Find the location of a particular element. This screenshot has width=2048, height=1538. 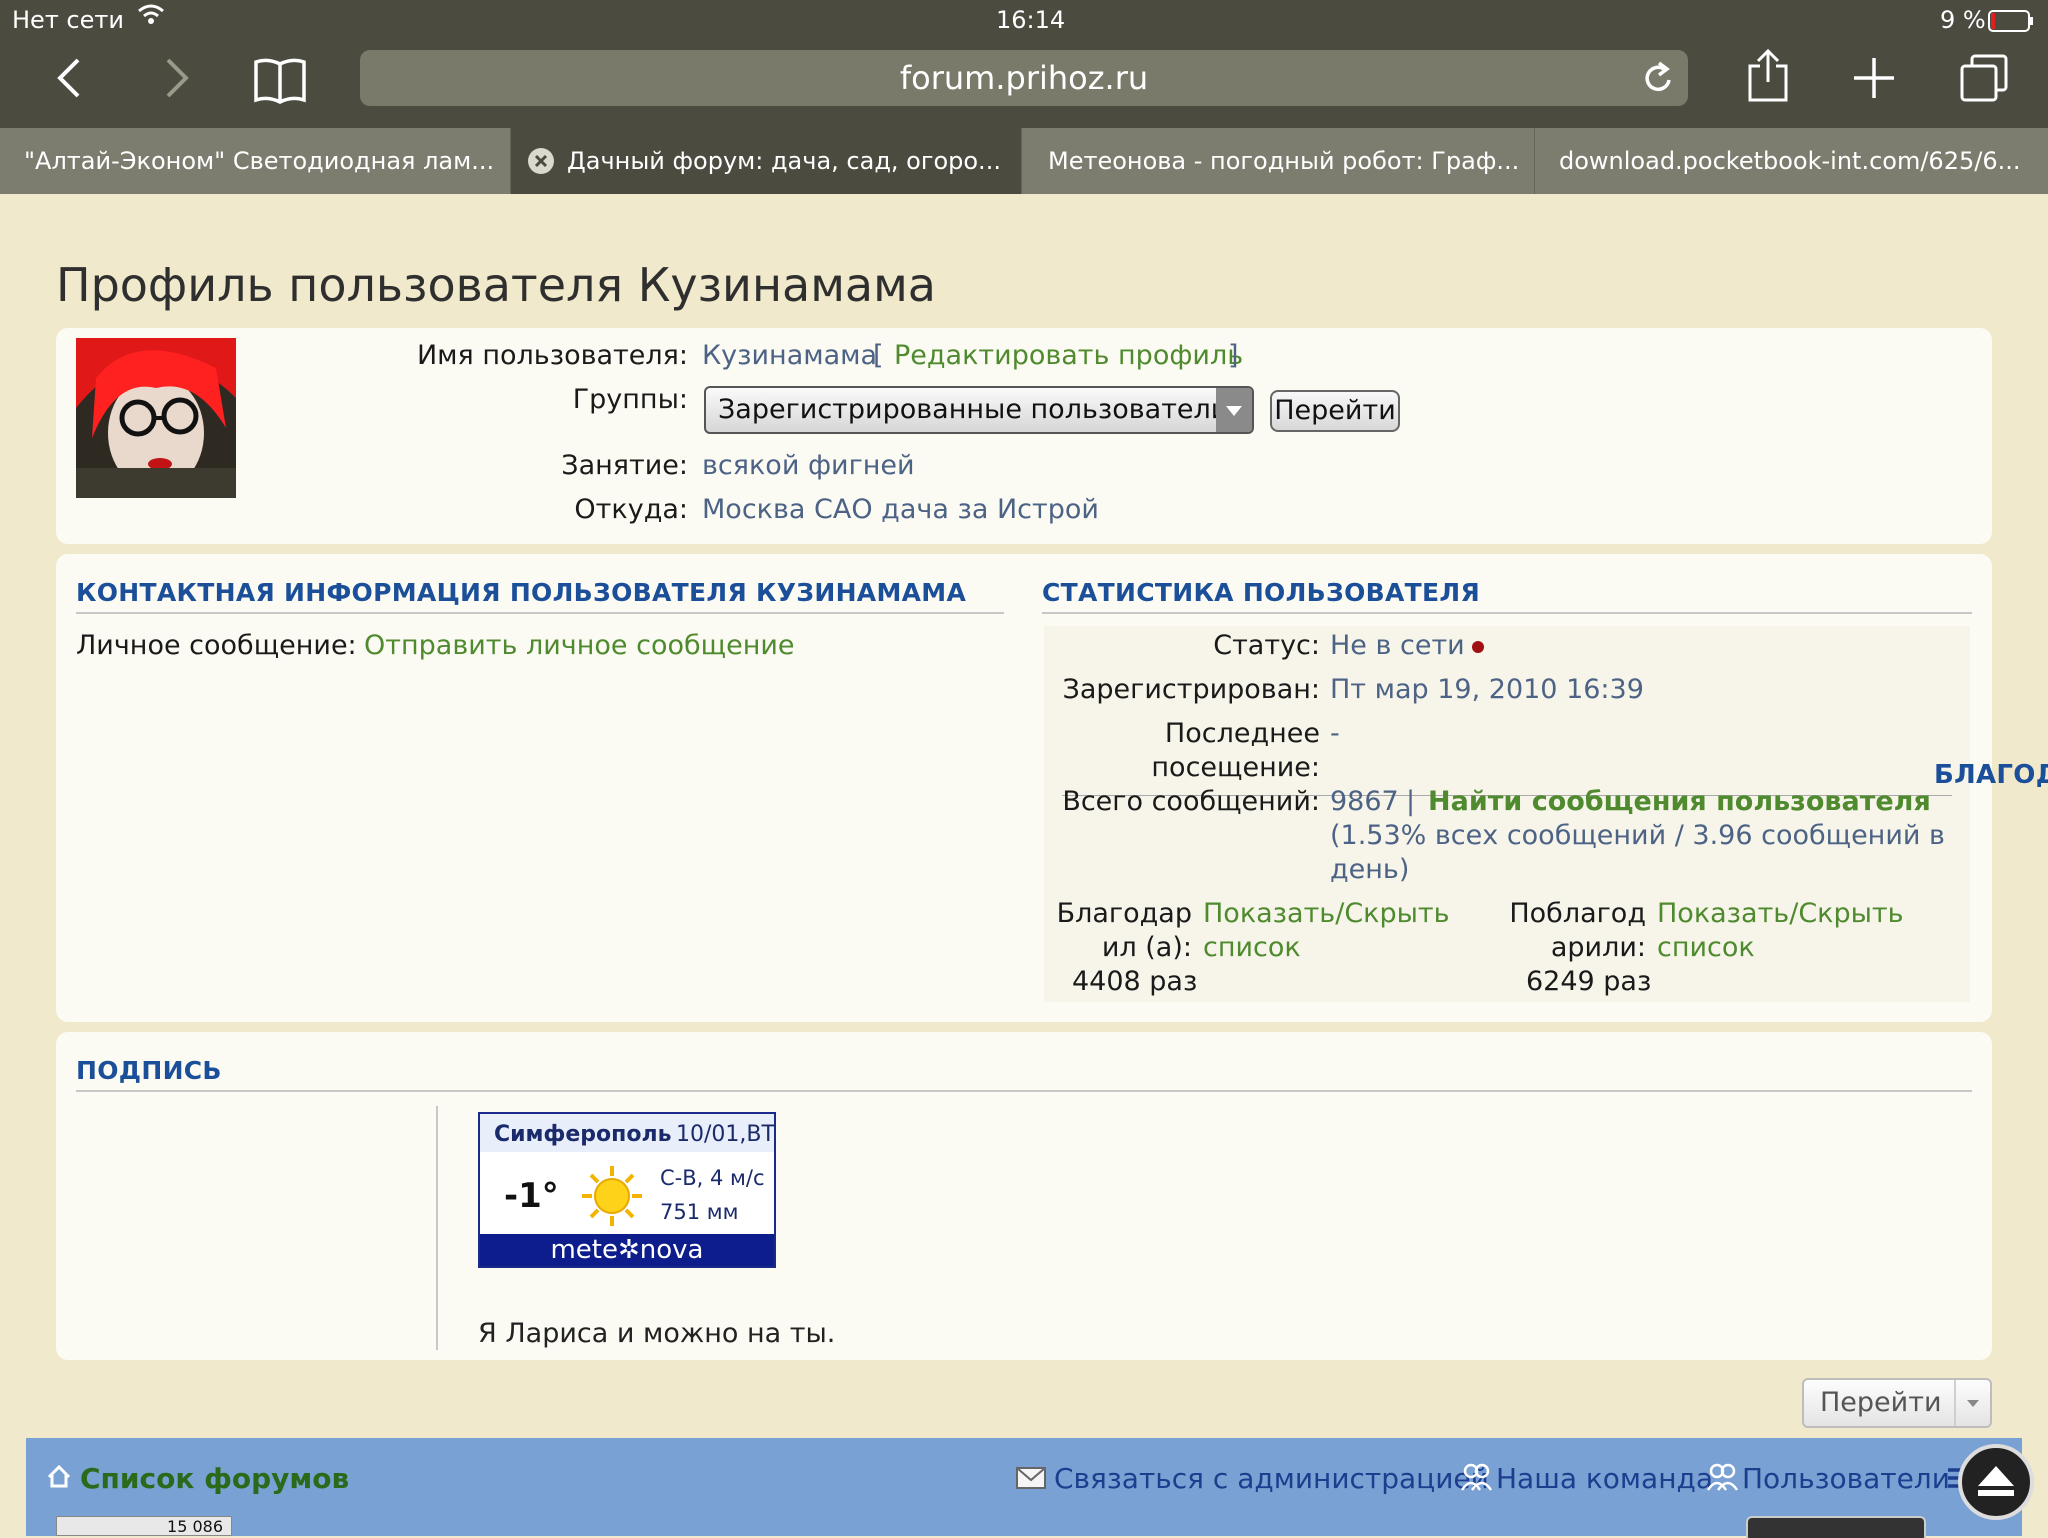

avatar is located at coordinates (156, 418).